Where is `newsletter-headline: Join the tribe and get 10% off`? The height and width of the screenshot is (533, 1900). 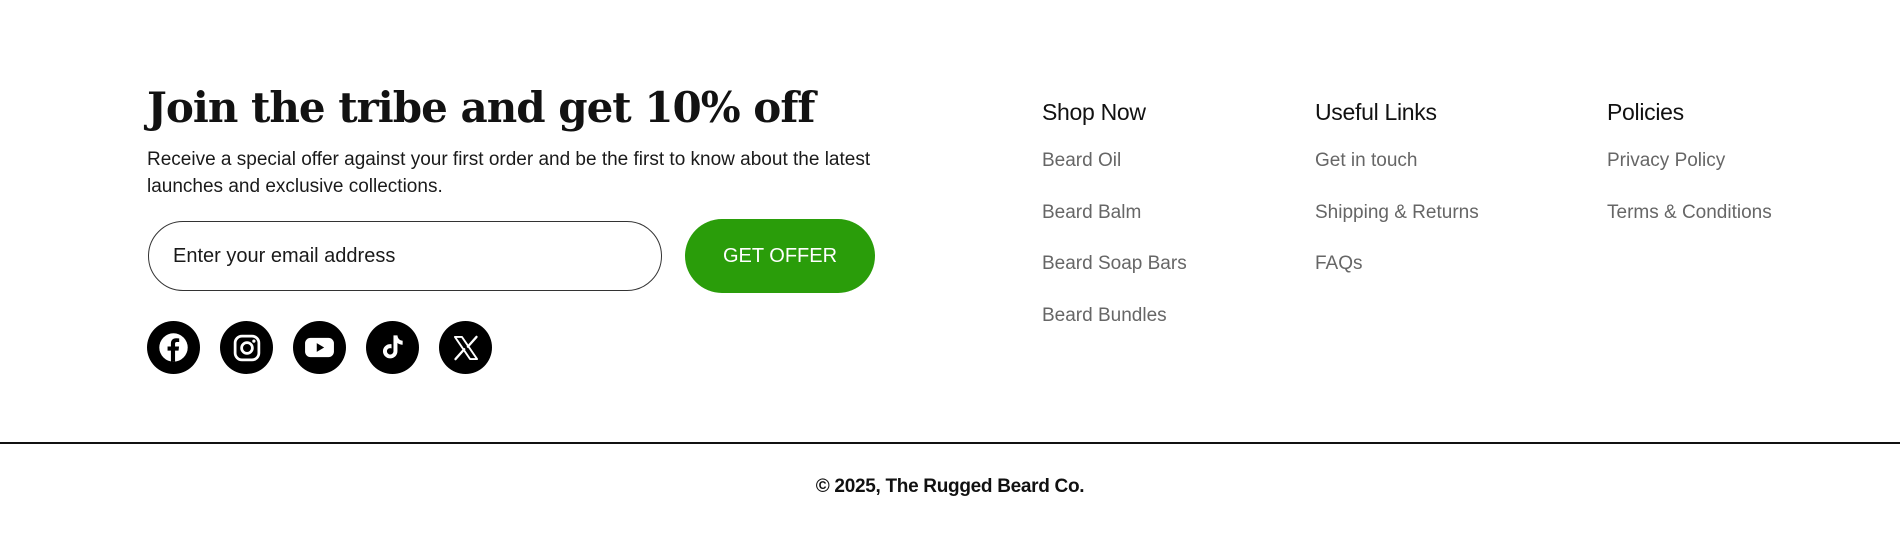
newsletter-headline: Join the tribe and get 10% off is located at coordinates (481, 107).